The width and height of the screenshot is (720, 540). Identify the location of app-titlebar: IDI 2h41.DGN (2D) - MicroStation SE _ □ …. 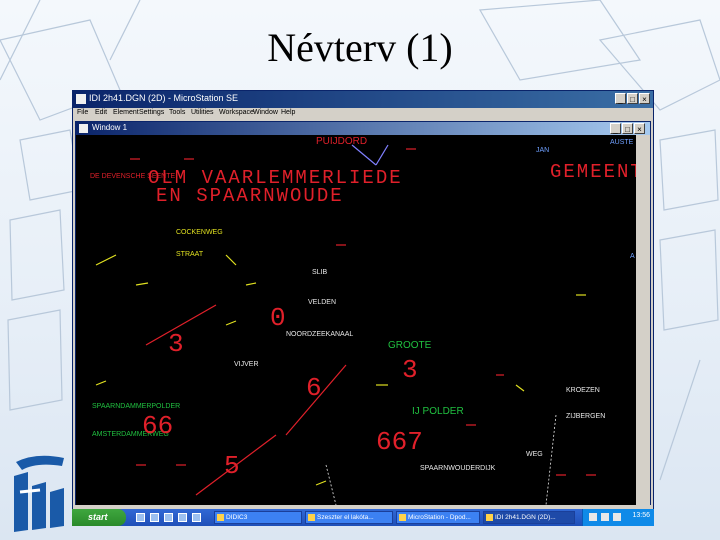
(363, 99).